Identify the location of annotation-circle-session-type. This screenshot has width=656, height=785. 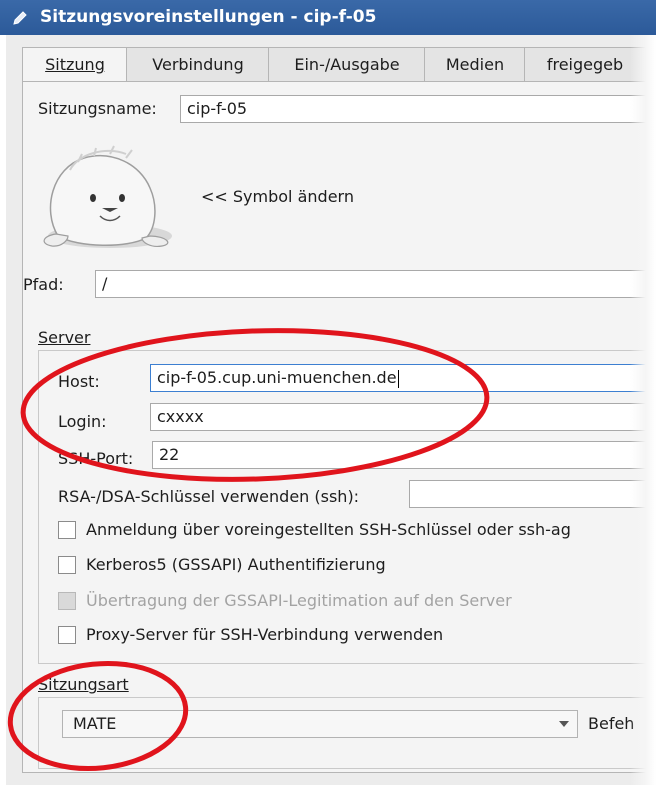
(98, 716).